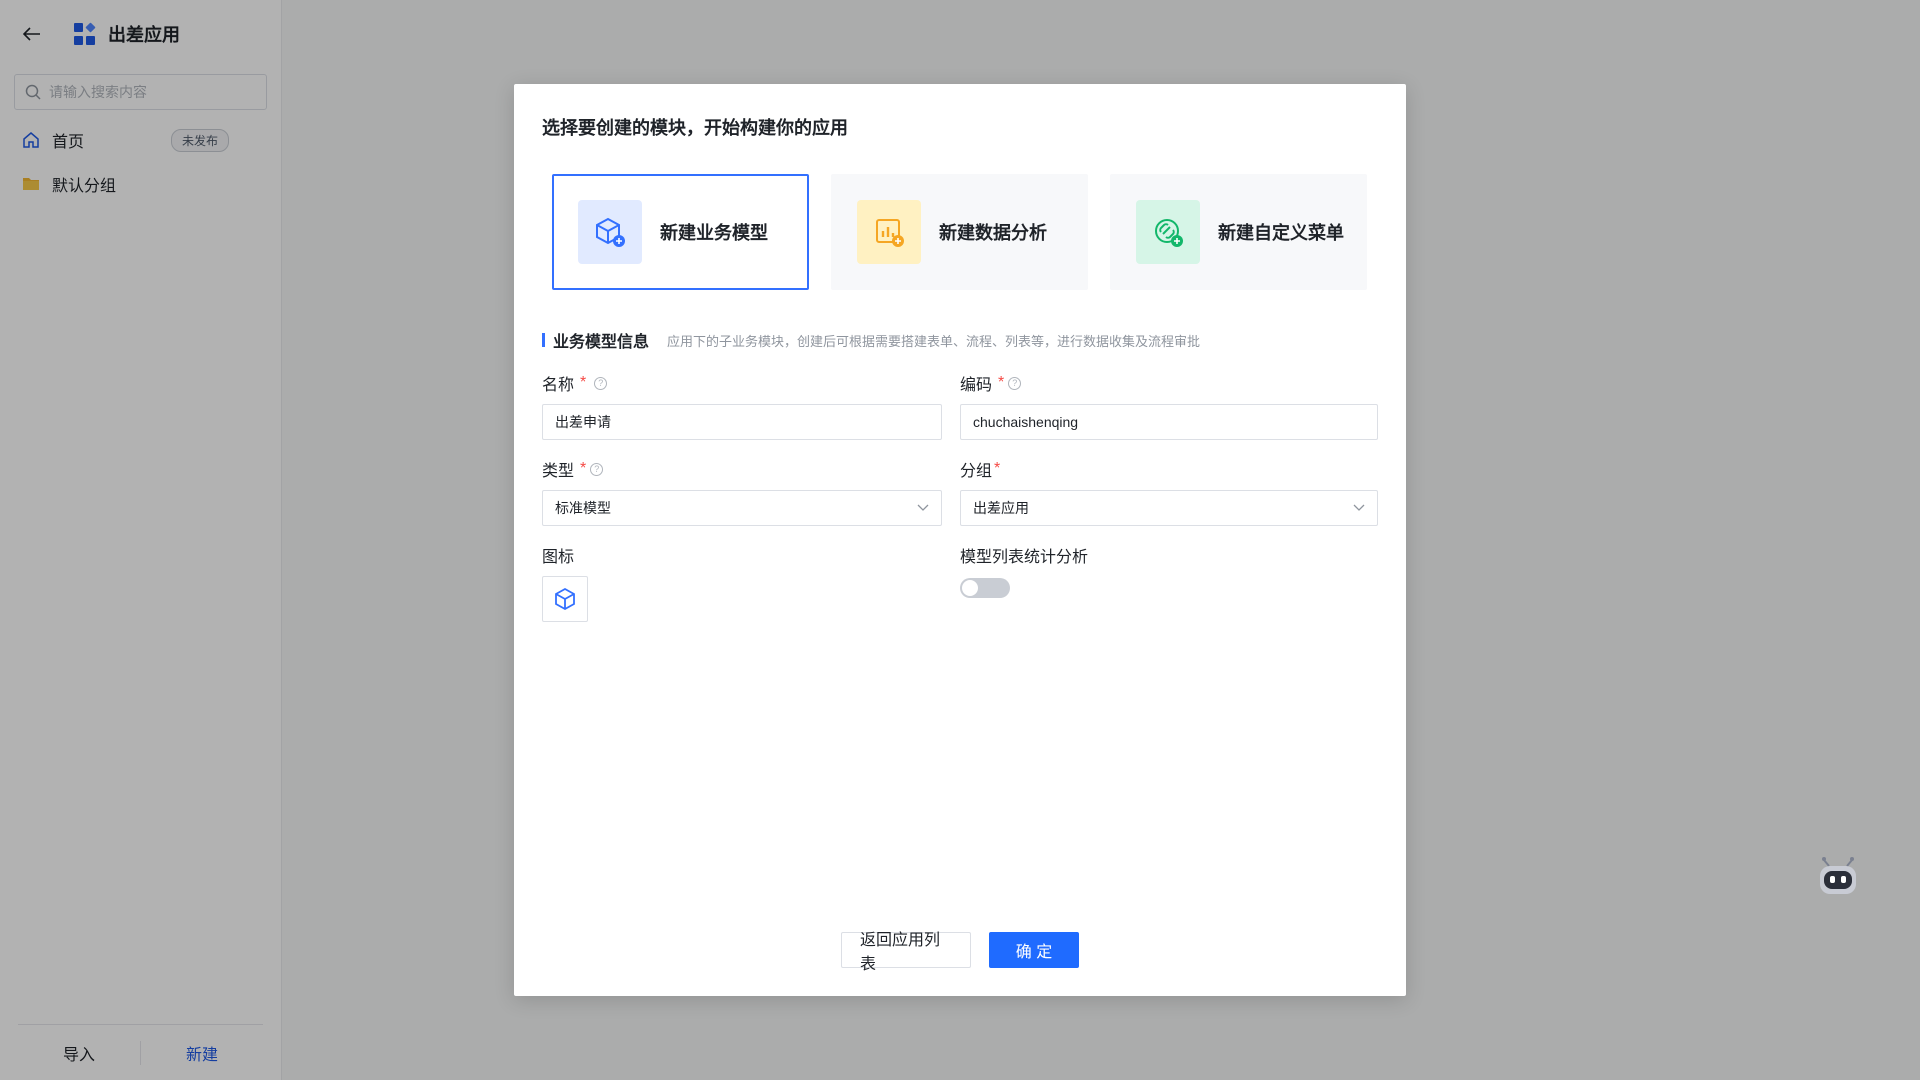 The image size is (1920, 1080). I want to click on confirm-button: 确 定, so click(1034, 950).